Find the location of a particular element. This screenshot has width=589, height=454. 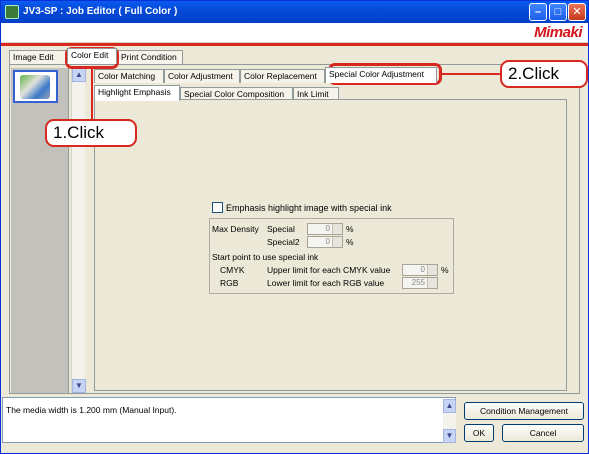

cmyk-label: CMYK is located at coordinates (232, 270).